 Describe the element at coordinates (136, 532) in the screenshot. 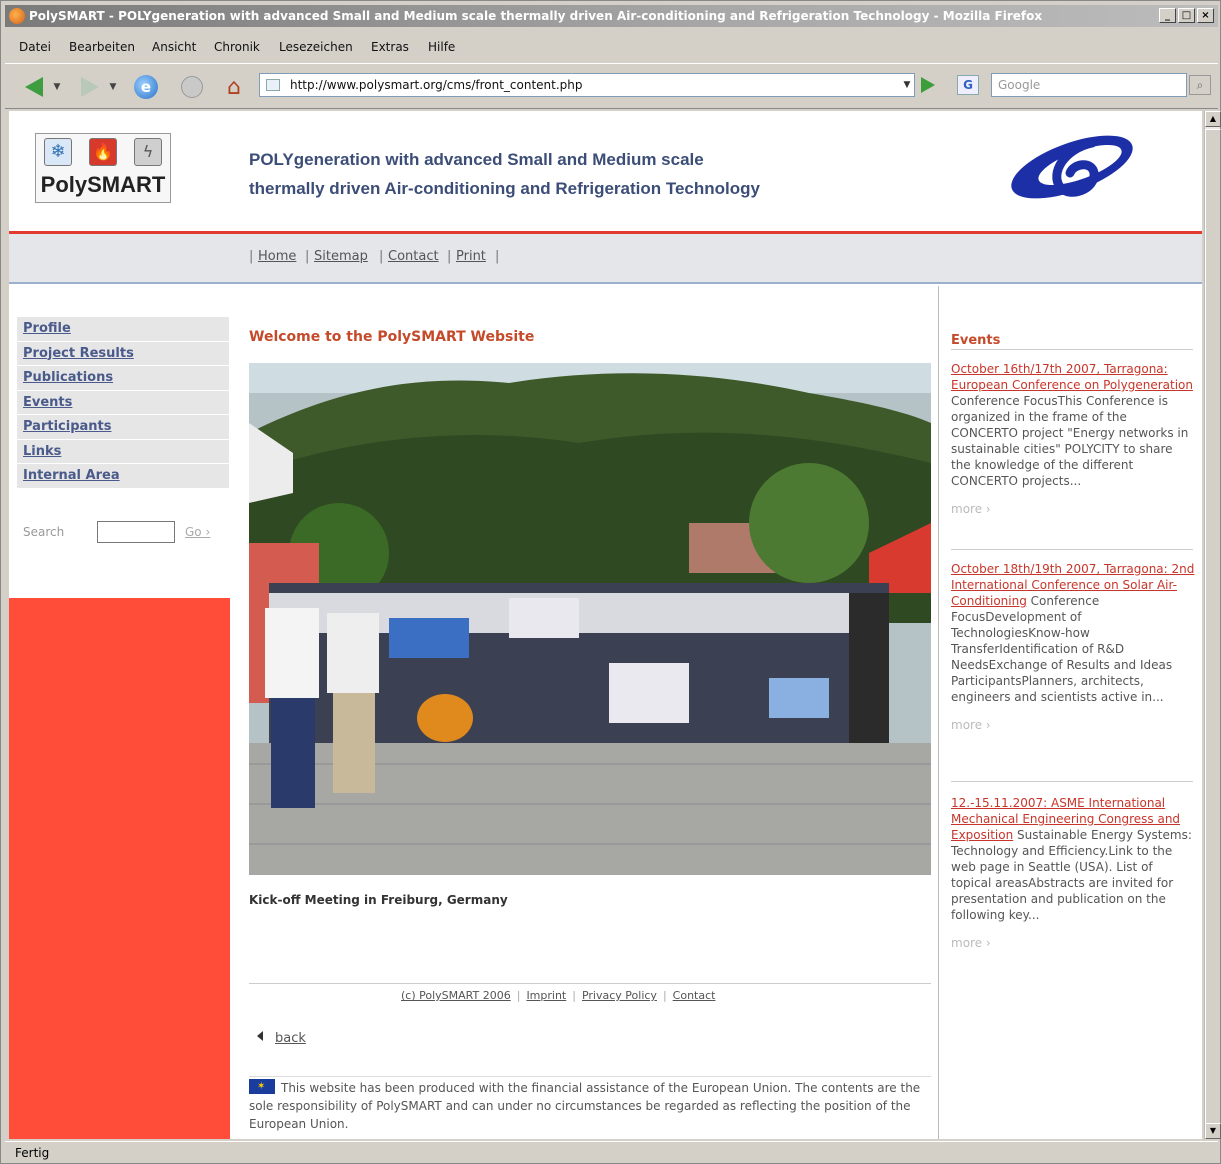

I see `site-search-input` at that location.